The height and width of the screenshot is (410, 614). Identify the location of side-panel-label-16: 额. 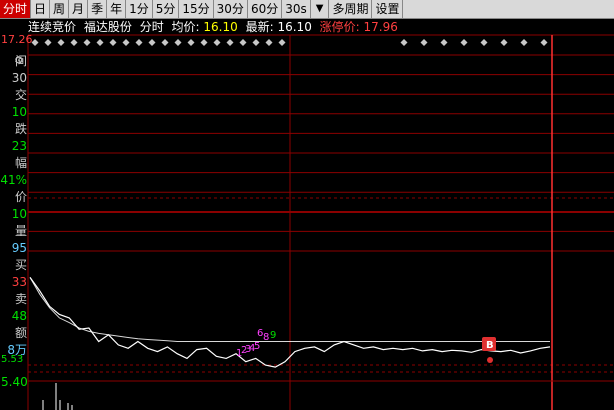
(20, 333).